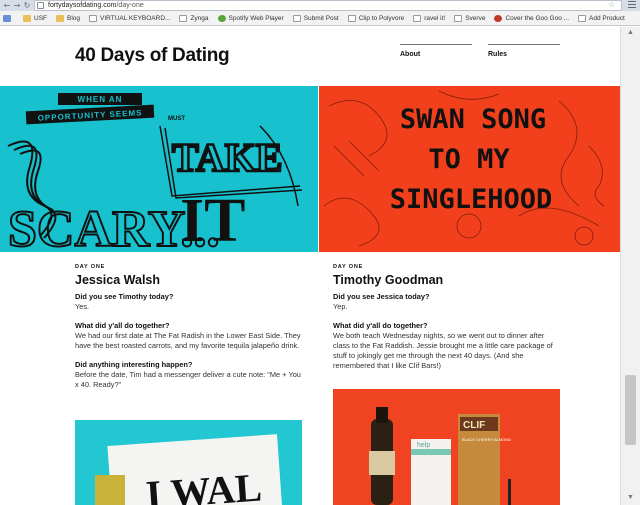  I want to click on bookmark-item: Add Product, so click(601, 18).